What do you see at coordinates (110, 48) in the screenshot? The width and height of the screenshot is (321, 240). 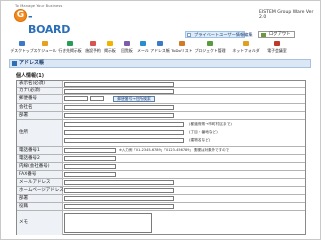 I see `nav-item-bulletin: 掲示板` at bounding box center [110, 48].